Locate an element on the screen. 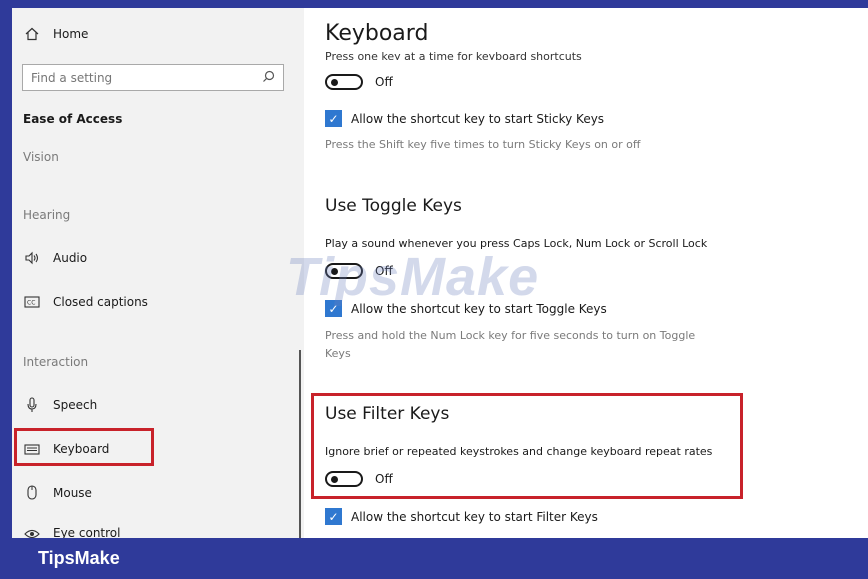  sidebar-item-closed-captions: CC Closed captions is located at coordinates (85, 302).